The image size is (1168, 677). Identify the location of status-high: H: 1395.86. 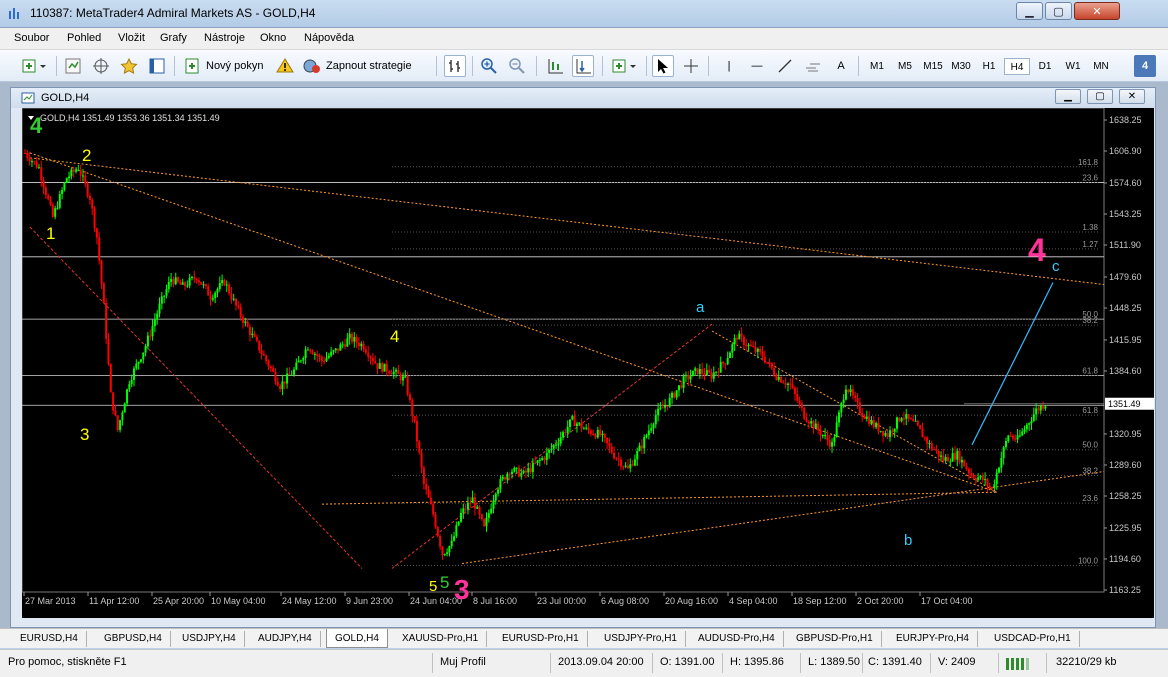
(757, 662).